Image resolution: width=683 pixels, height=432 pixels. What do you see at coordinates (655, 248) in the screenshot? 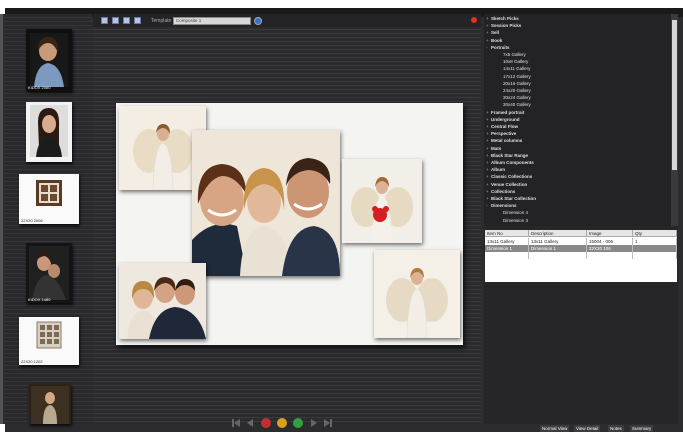
I see `cell-qty` at bounding box center [655, 248].